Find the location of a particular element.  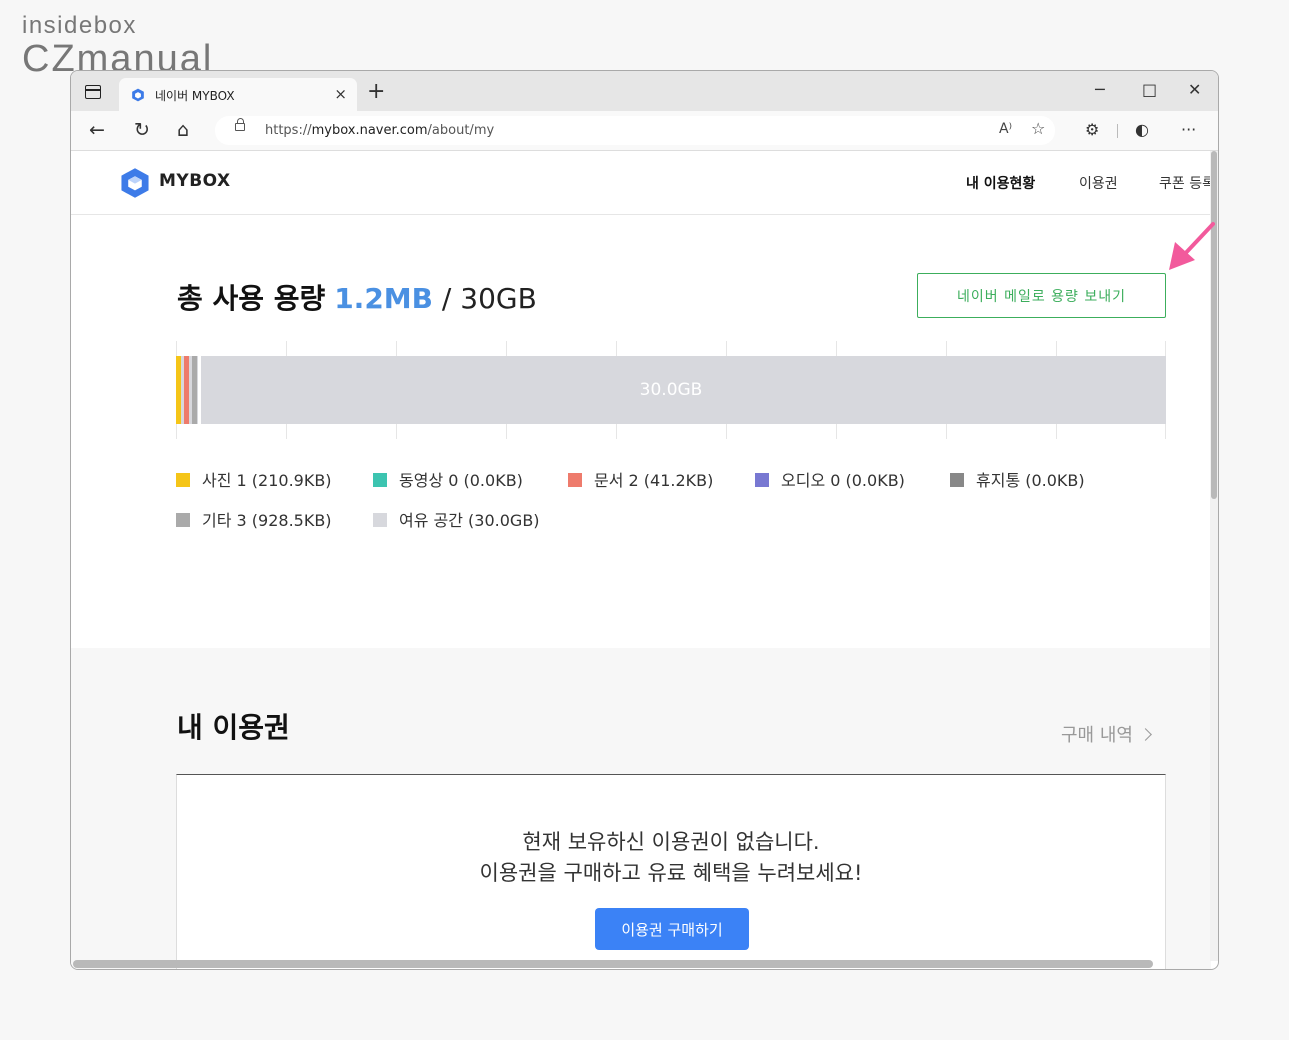

legend-video: 동영상 0 (0.0KB) is located at coordinates (448, 479).